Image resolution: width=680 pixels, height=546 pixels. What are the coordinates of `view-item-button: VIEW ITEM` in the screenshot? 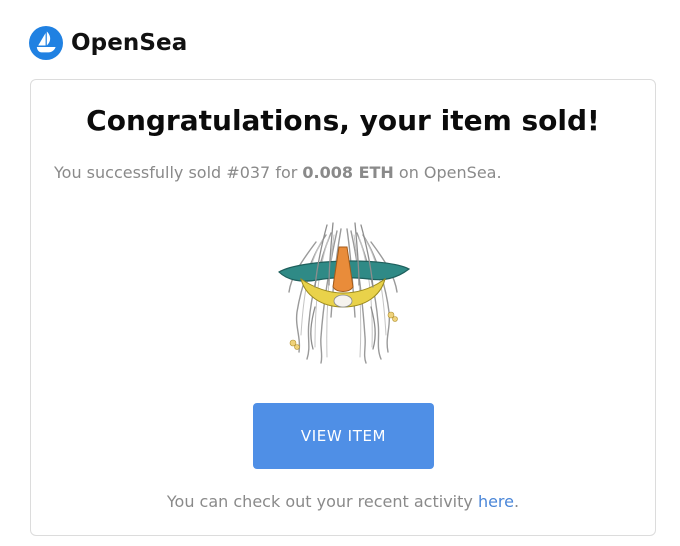 It's located at (343, 436).